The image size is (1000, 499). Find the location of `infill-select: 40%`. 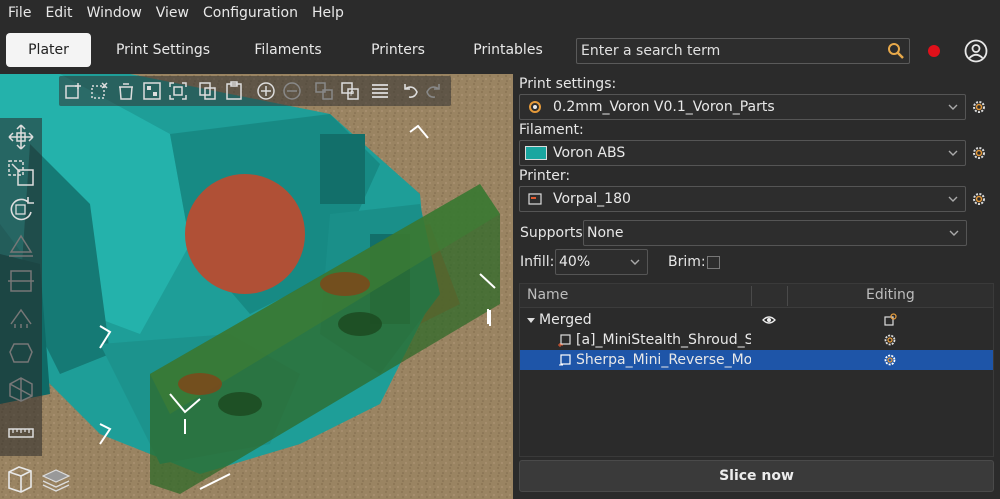

infill-select: 40% is located at coordinates (601, 262).